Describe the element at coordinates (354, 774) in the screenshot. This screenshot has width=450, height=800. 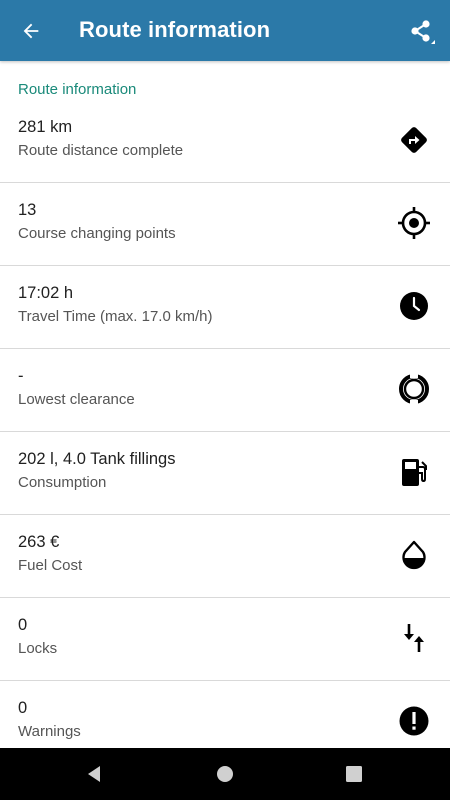
I see `nav-recents-icon` at that location.